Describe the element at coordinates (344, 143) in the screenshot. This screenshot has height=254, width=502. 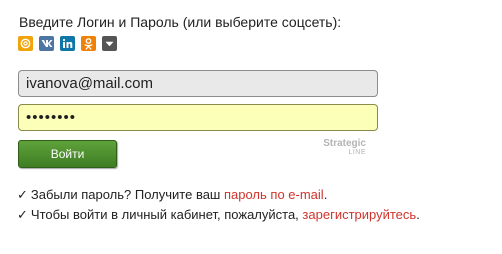
I see `brand-name: Strategic` at that location.